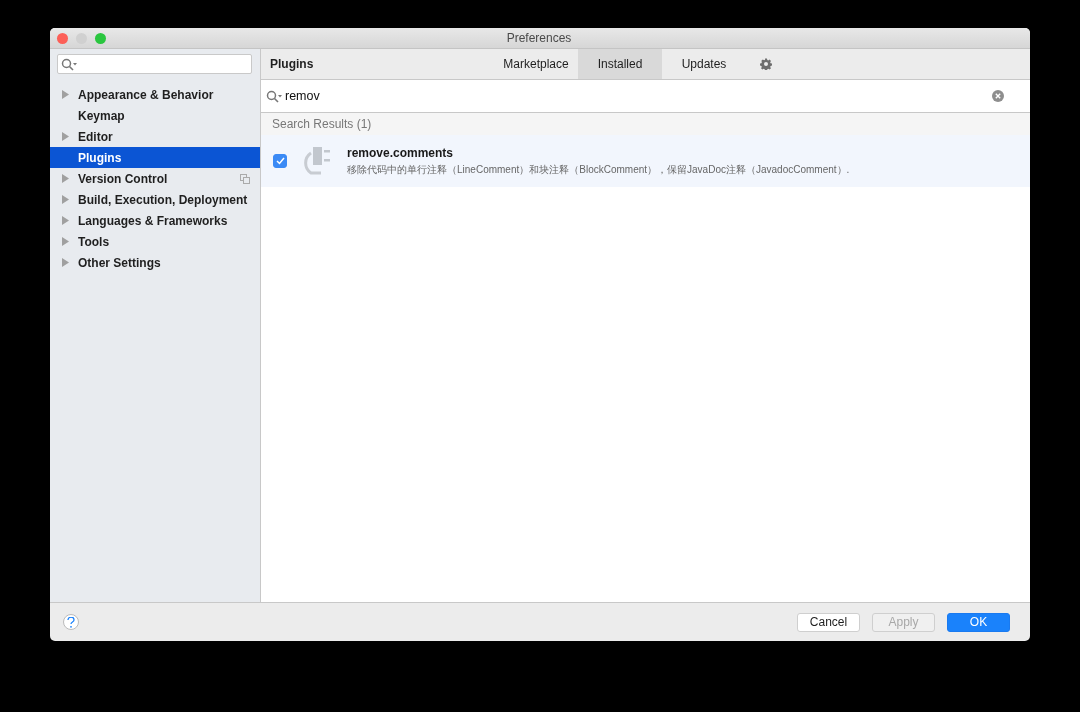 The height and width of the screenshot is (712, 1080). What do you see at coordinates (645, 161) in the screenshot?
I see `plugin-row: remove.comments 移除代码中的单行注释（LineComment）和块注释（BlockComment），保留JavaDoc注释（JavadocComment）.` at bounding box center [645, 161].